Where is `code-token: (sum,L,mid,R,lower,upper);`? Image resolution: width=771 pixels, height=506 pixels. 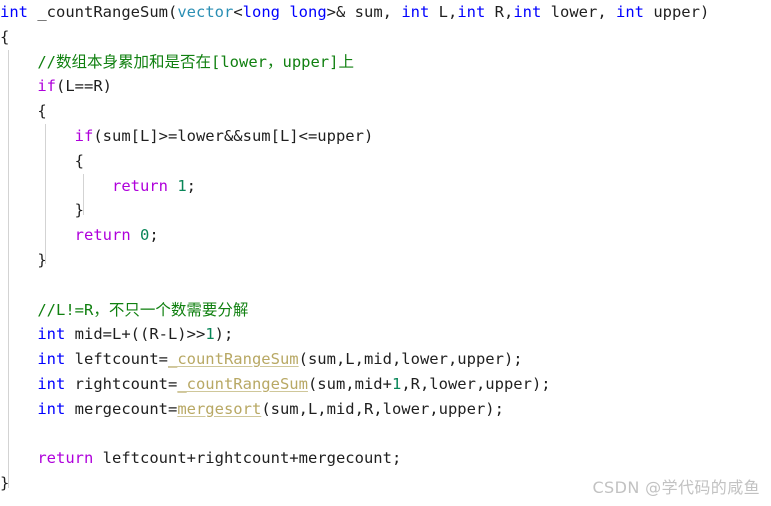 code-token: (sum,L,mid,R,lower,upper); is located at coordinates (382, 408).